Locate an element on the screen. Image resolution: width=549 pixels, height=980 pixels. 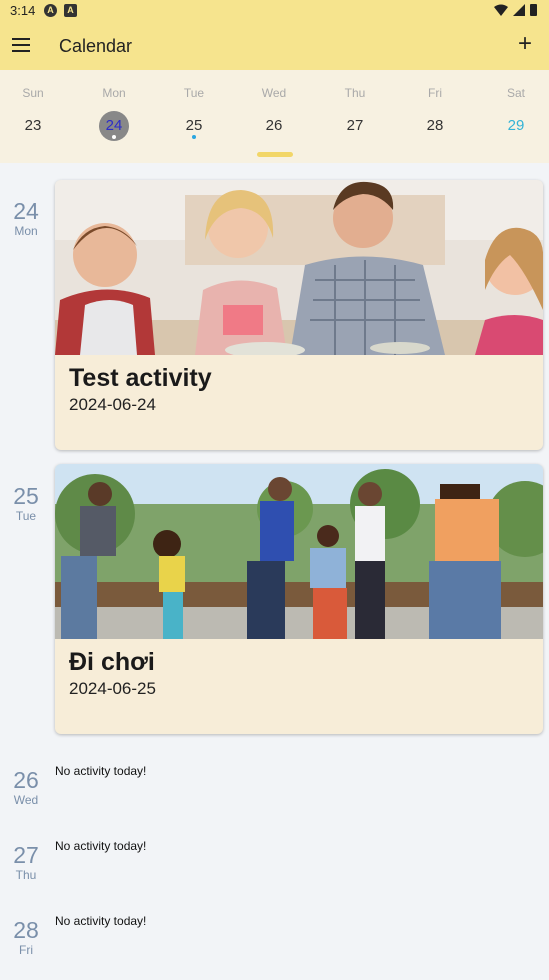
wifi-icon is located at coordinates (501, 10).